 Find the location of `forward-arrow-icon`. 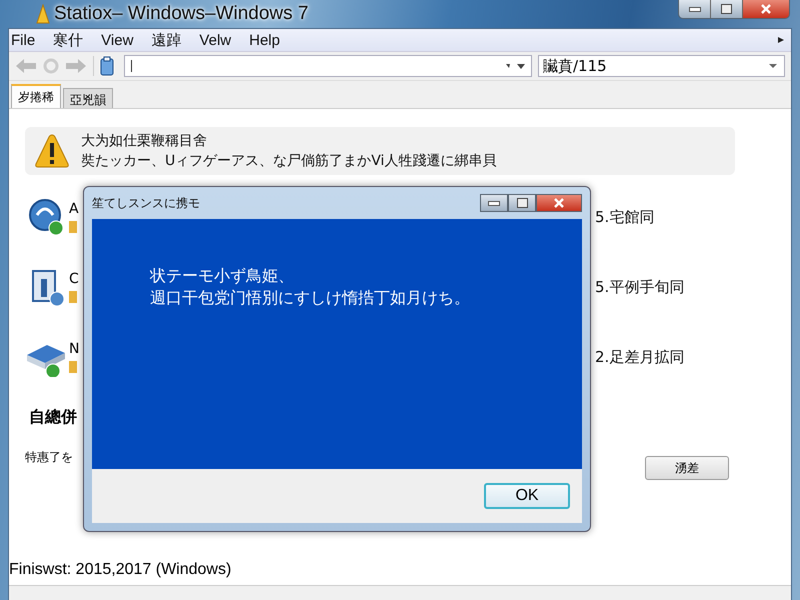

forward-arrow-icon is located at coordinates (76, 66).